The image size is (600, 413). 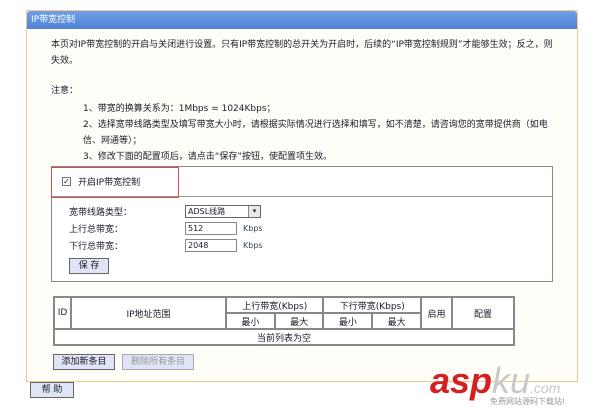 What do you see at coordinates (179, 109) in the screenshot?
I see `note-1: 1、带宽的换算关系为：1Mbps = 1024Kbps；` at bounding box center [179, 109].